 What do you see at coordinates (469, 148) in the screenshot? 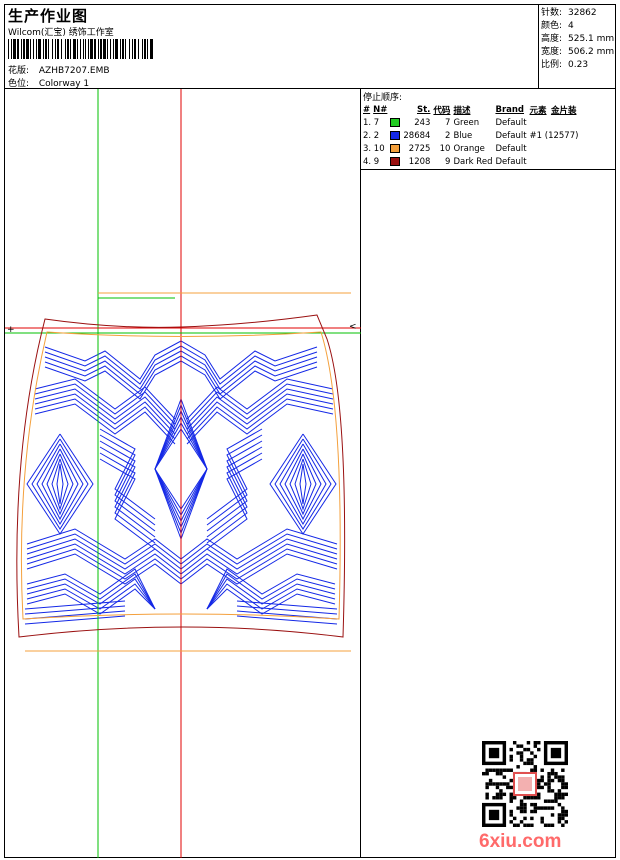
I see `row-desc: Orange` at bounding box center [469, 148].